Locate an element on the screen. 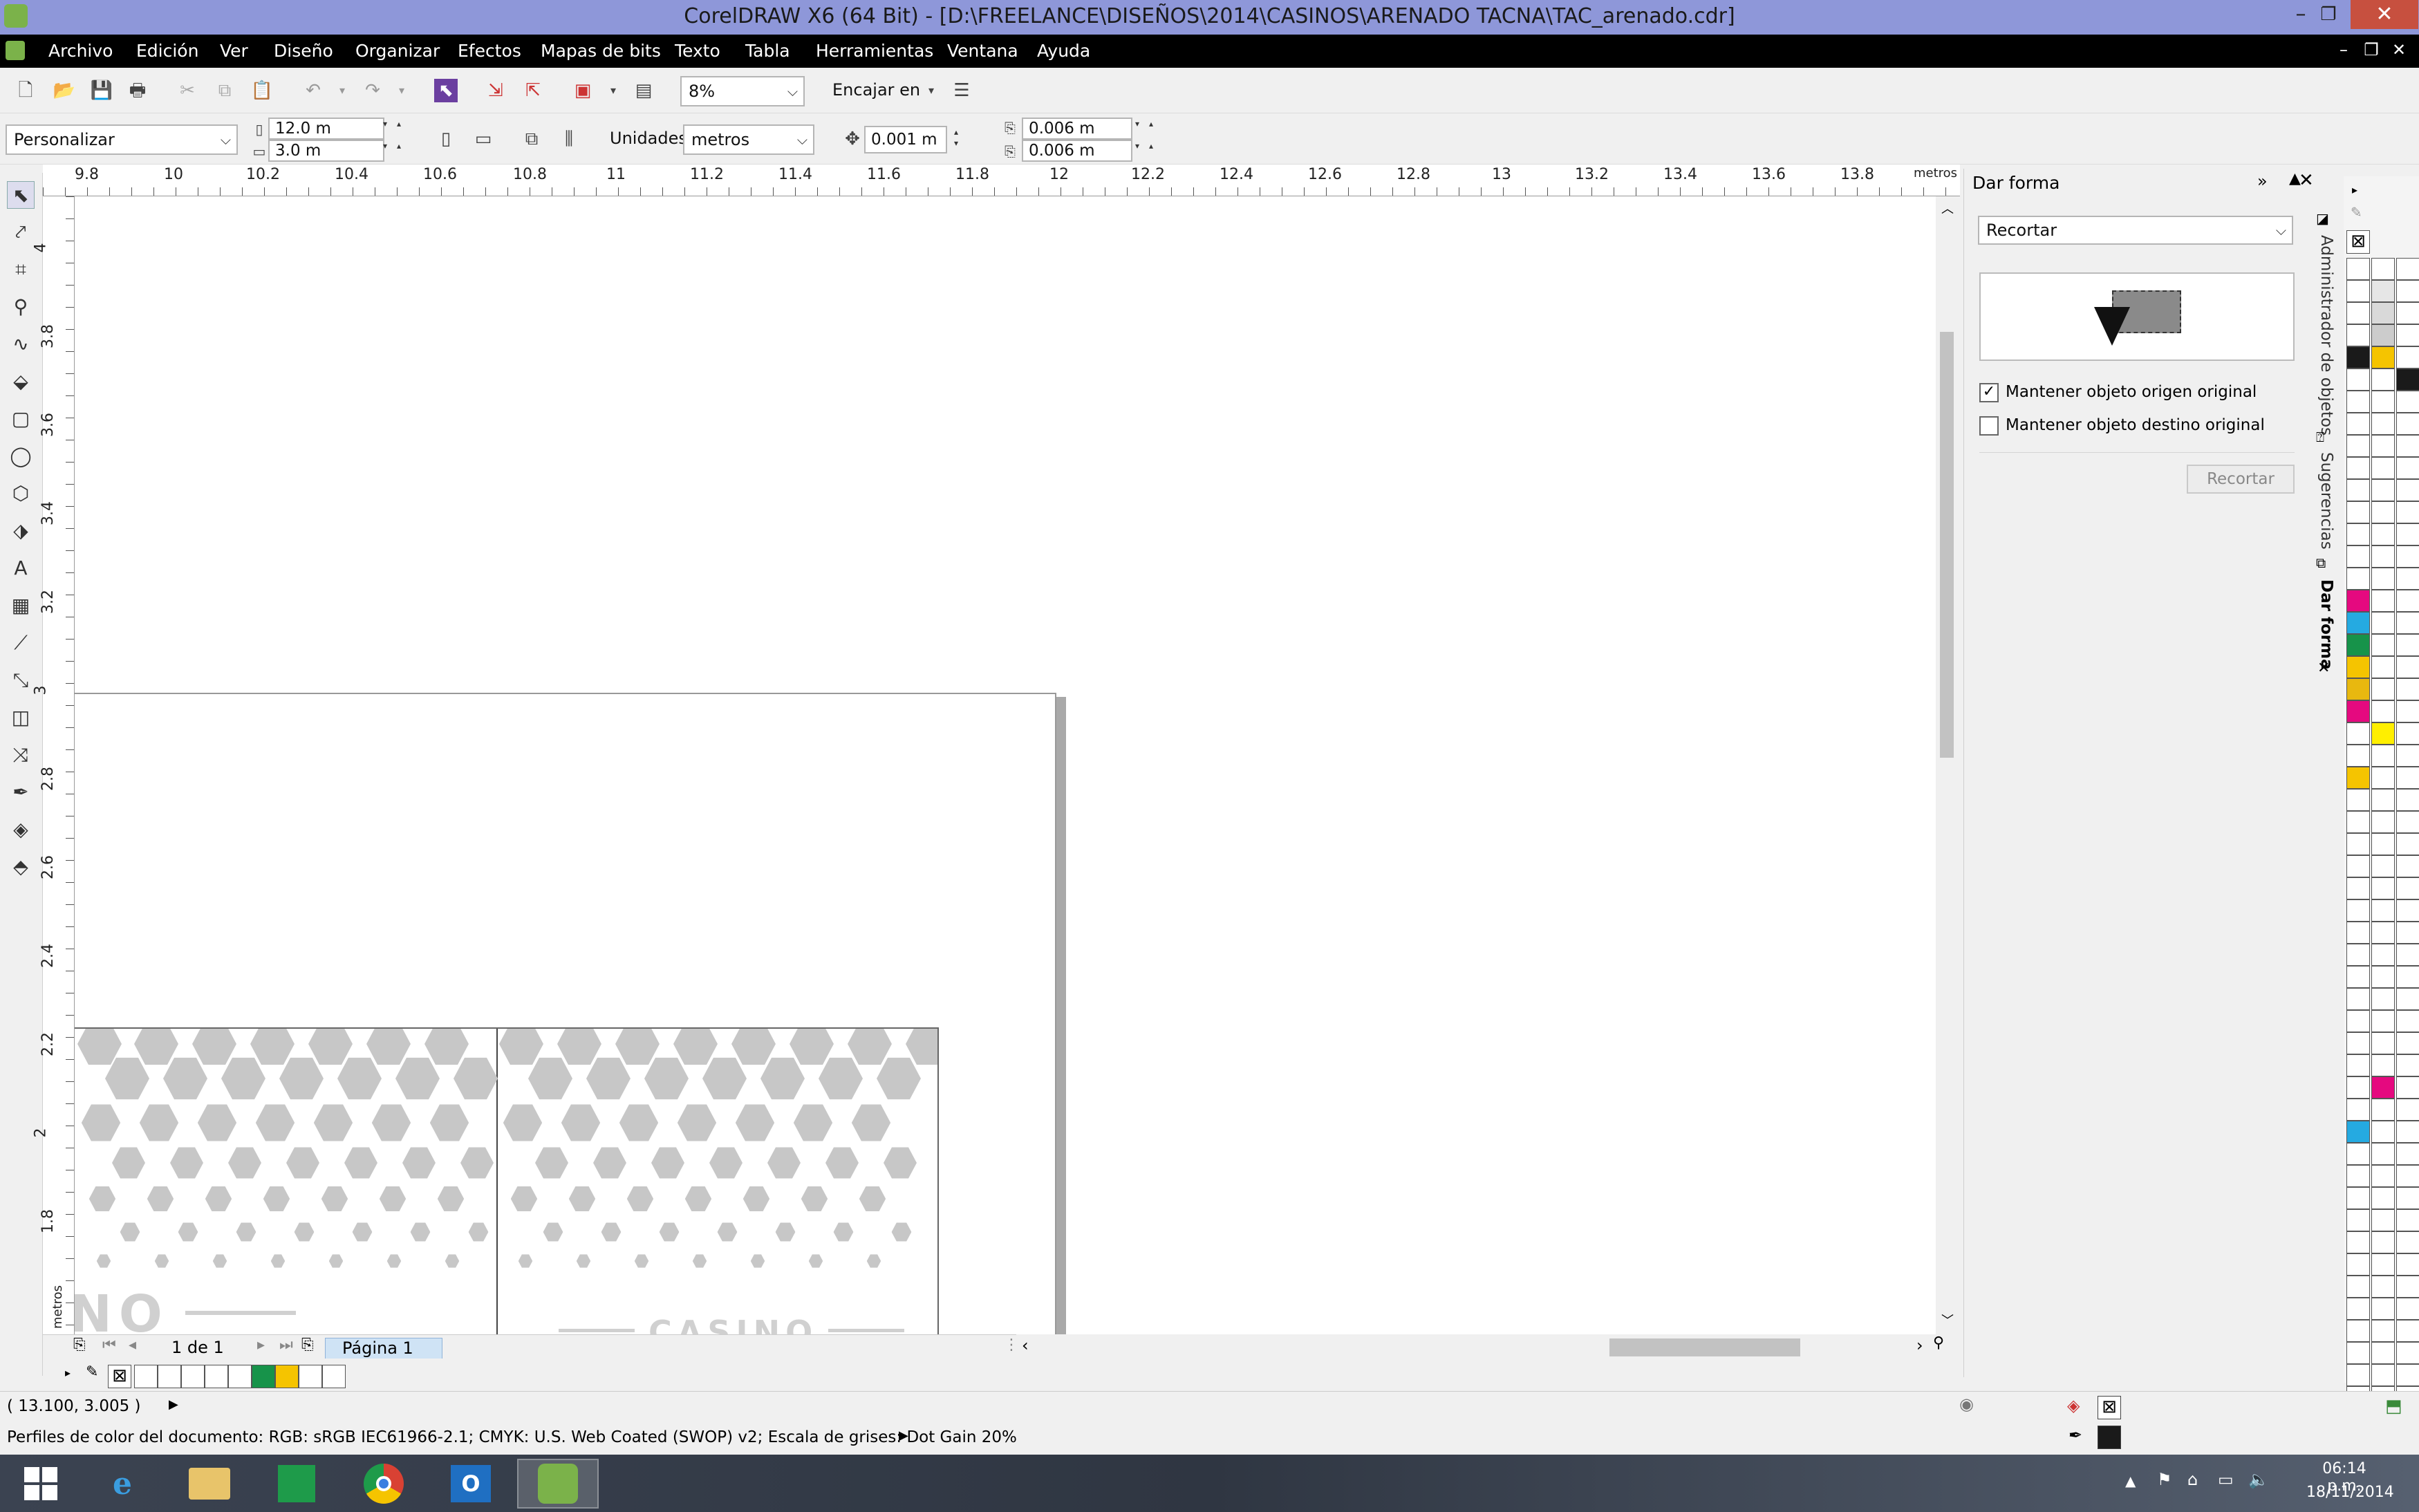  export-icon: ⇱ is located at coordinates (533, 90).